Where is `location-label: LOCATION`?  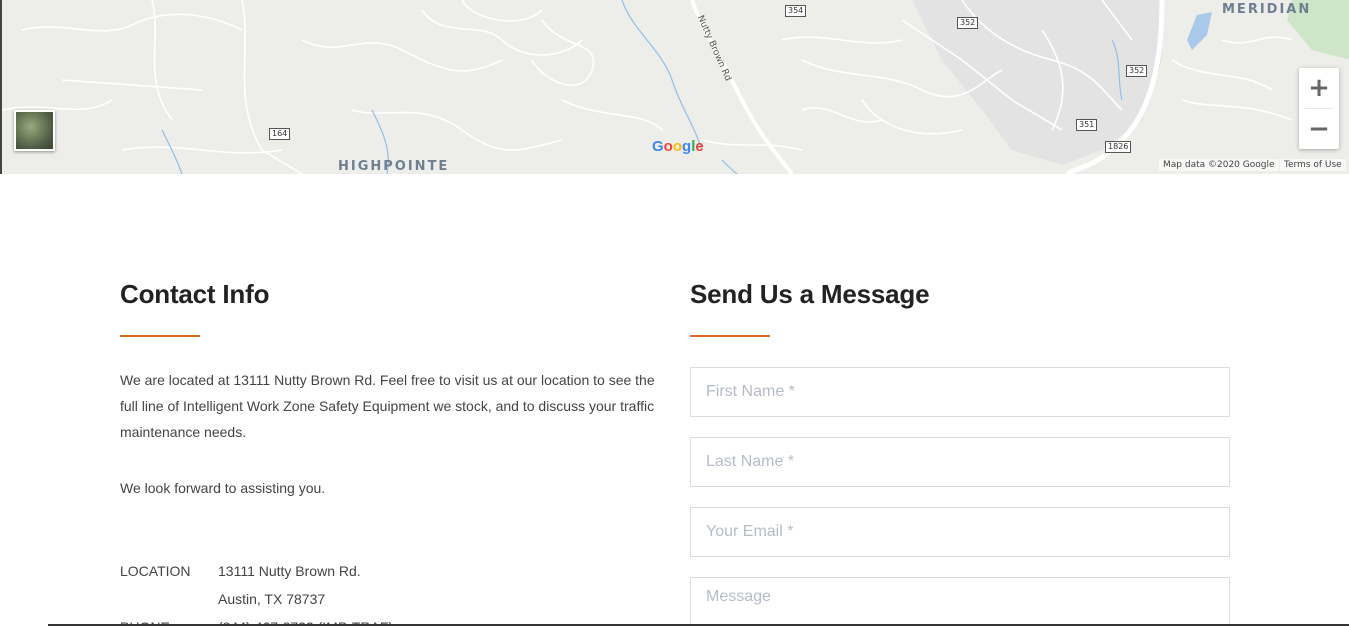
location-label: LOCATION is located at coordinates (155, 571).